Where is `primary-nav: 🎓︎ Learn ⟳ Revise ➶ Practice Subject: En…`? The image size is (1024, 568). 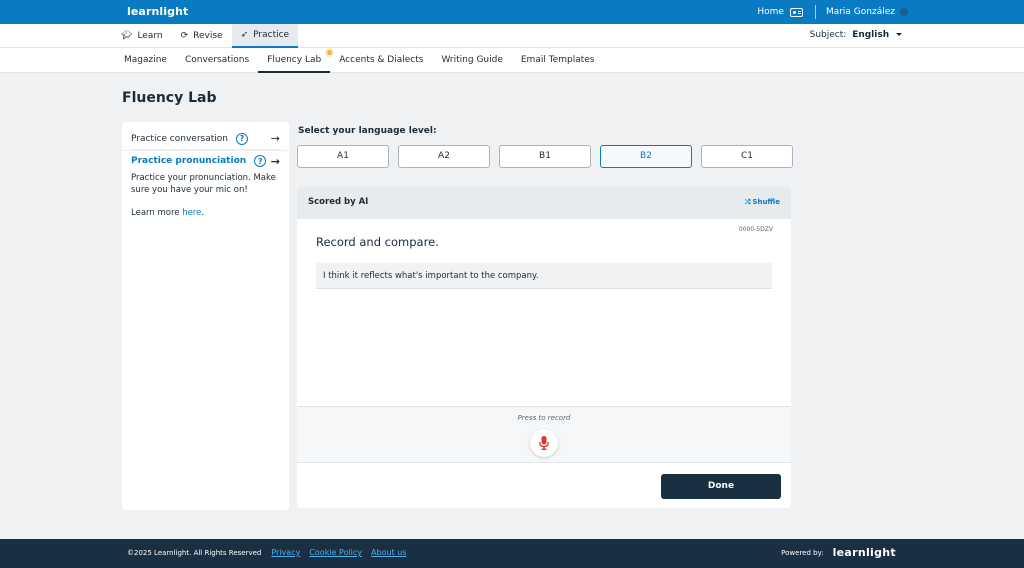
primary-nav: 🎓︎ Learn ⟳ Revise ➶ Practice Subject: En… is located at coordinates (512, 36).